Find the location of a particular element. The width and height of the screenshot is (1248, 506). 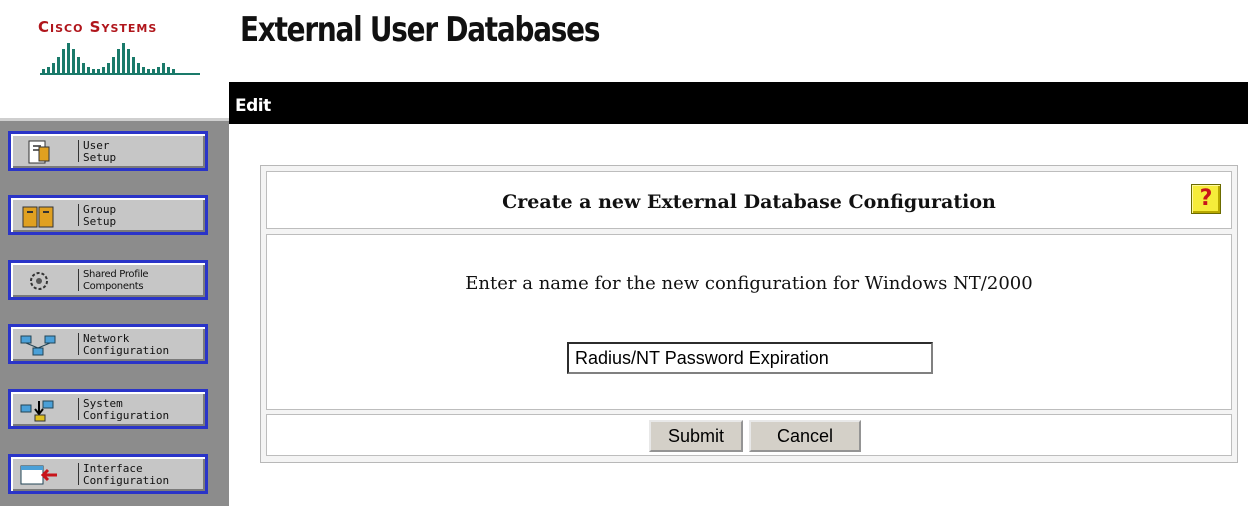

nav-label-interface-configuration: Interface Configuration is located at coordinates (126, 474).